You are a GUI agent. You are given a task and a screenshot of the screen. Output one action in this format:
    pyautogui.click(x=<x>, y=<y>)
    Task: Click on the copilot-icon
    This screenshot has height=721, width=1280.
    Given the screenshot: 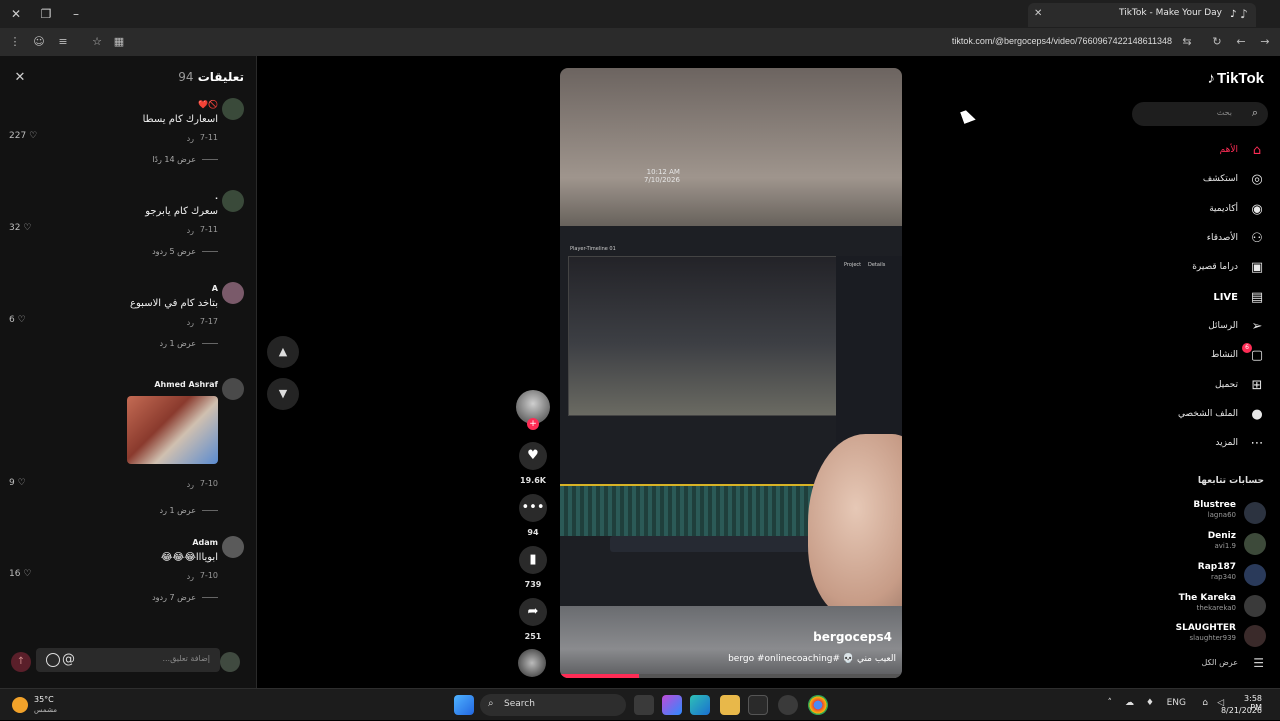 What is the action you would take?
    pyautogui.click(x=672, y=705)
    